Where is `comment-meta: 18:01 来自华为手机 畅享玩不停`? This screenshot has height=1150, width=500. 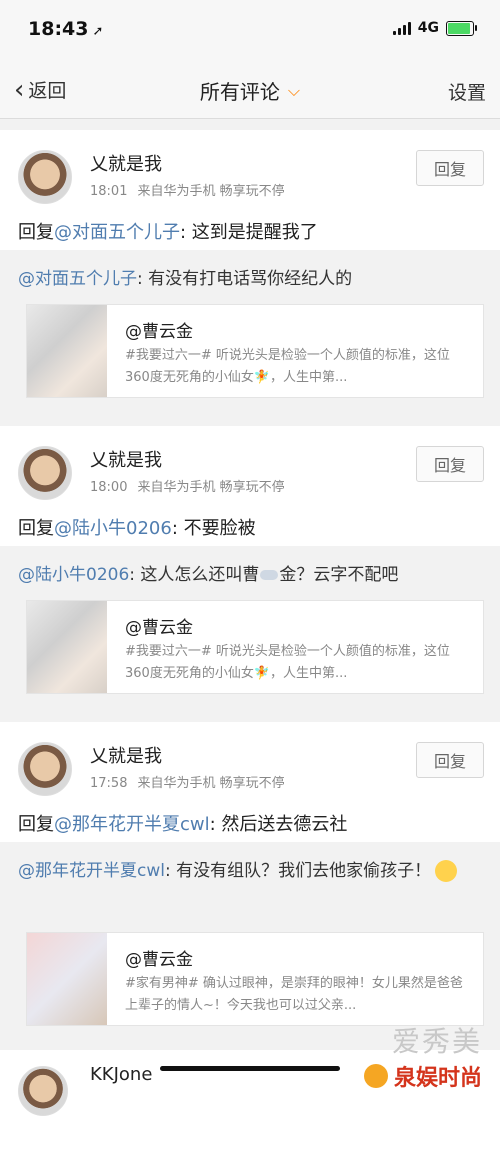 comment-meta: 18:01 来自华为手机 畅享玩不停 is located at coordinates (187, 189).